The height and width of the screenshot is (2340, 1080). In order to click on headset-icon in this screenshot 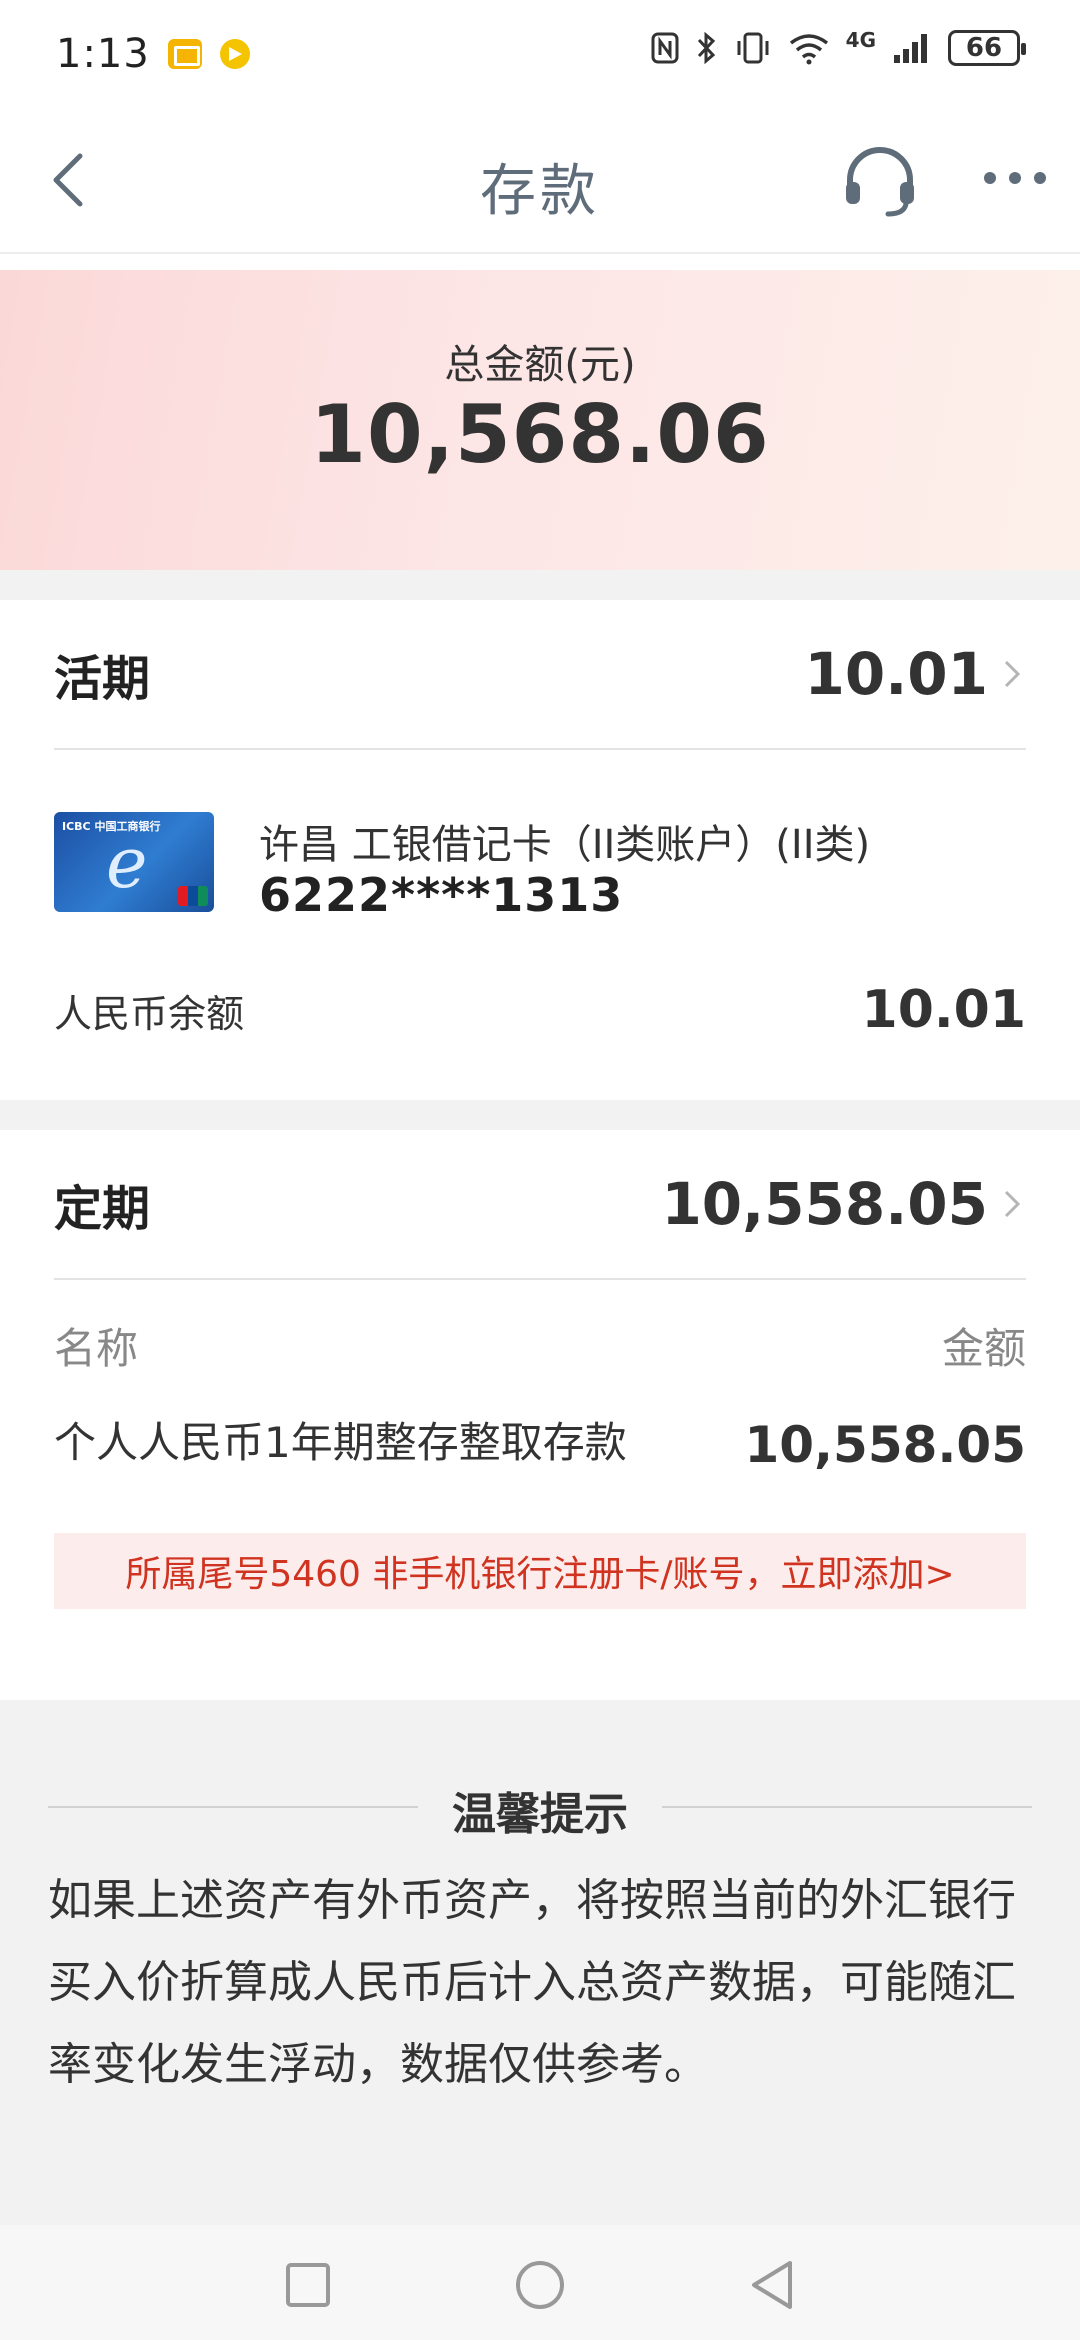, I will do `click(880, 182)`.